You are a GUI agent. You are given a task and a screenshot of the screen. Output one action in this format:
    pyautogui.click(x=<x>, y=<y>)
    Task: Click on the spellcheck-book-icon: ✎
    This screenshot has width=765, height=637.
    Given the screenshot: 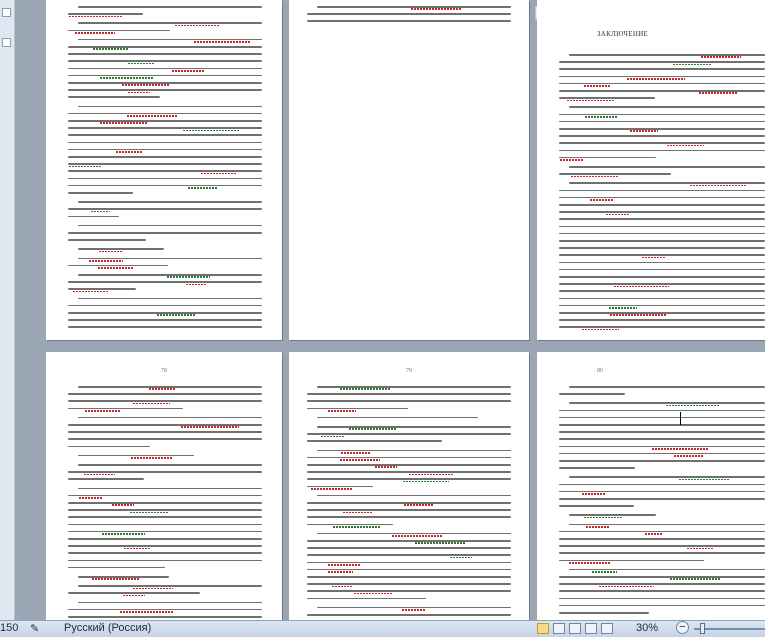 What is the action you would take?
    pyautogui.click(x=34, y=628)
    